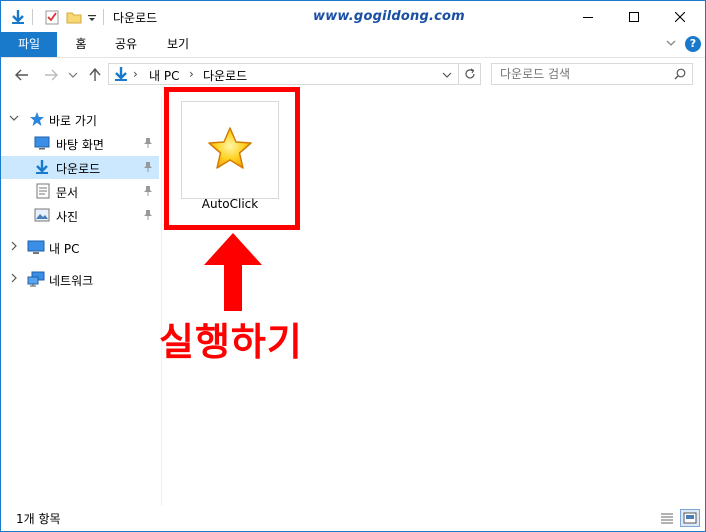  I want to click on ribbon-expand-icon, so click(671, 44).